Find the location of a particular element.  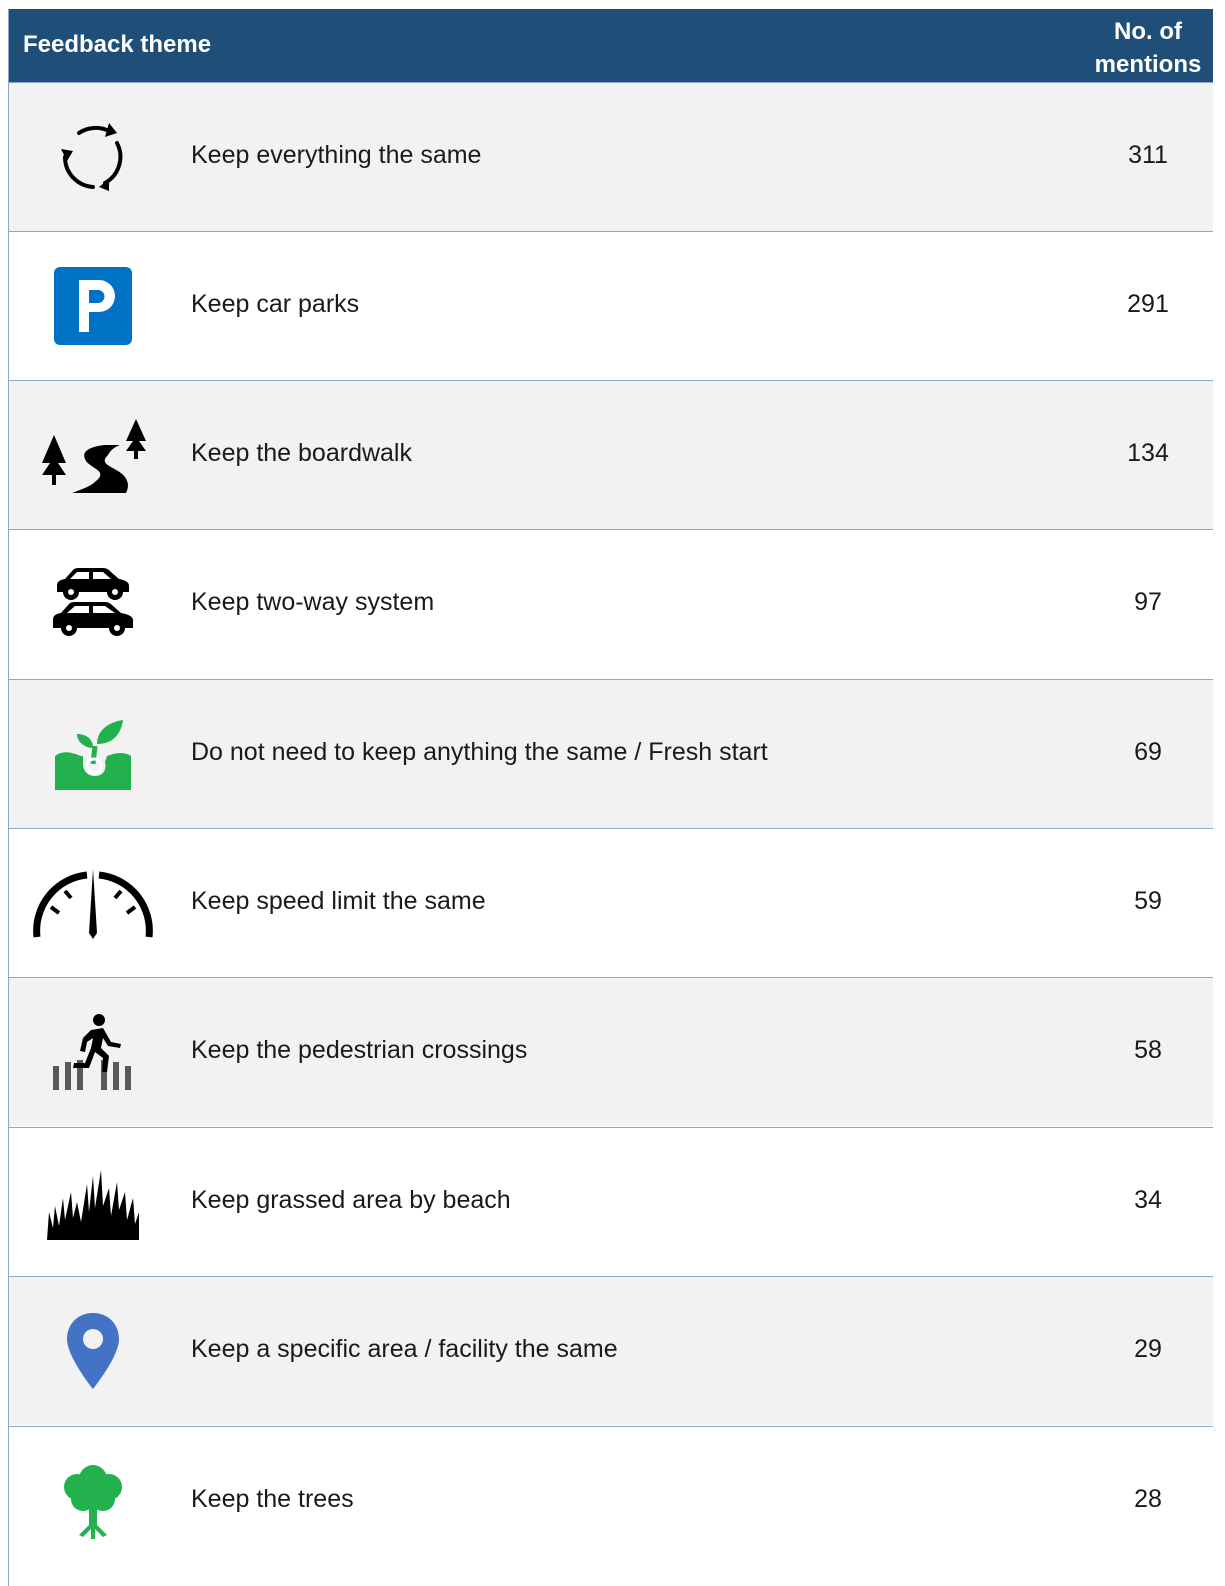

table-row: Keep speed limit the same 59 is located at coordinates (611, 902).